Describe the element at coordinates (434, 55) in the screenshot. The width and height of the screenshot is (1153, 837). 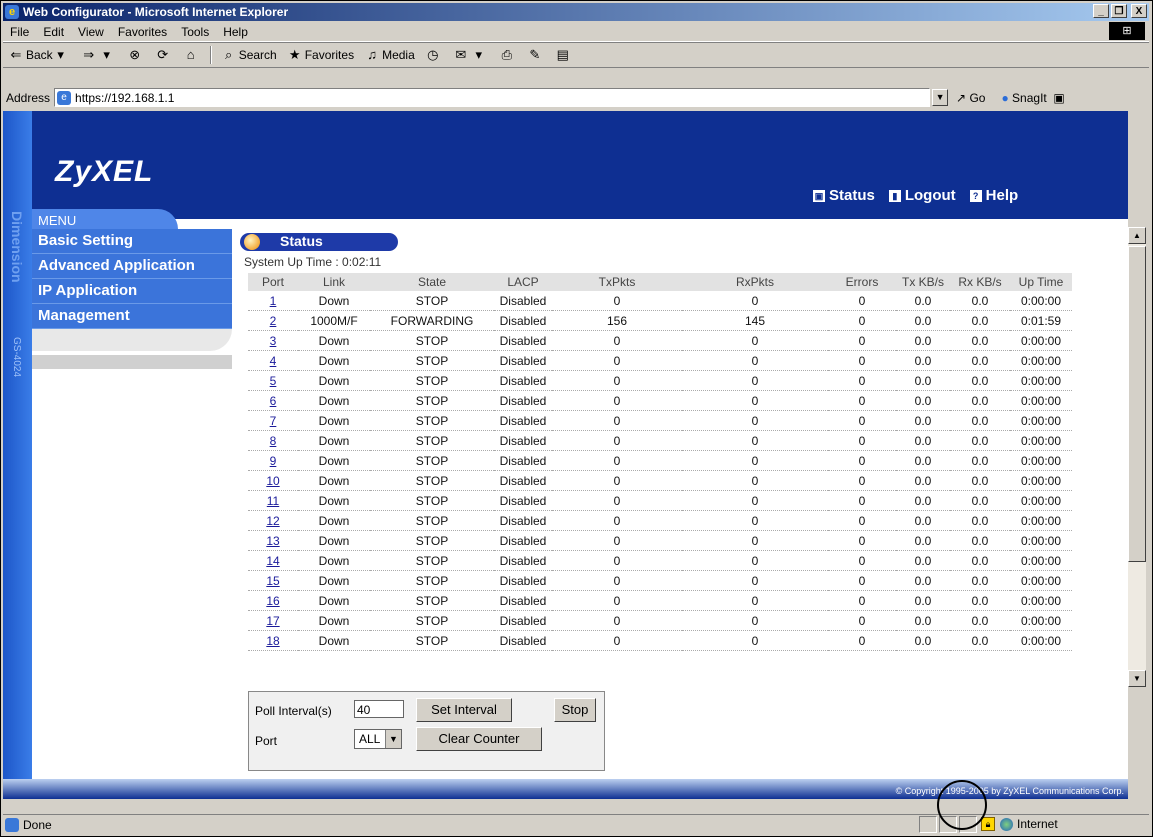
I see `history-button: ◷` at that location.